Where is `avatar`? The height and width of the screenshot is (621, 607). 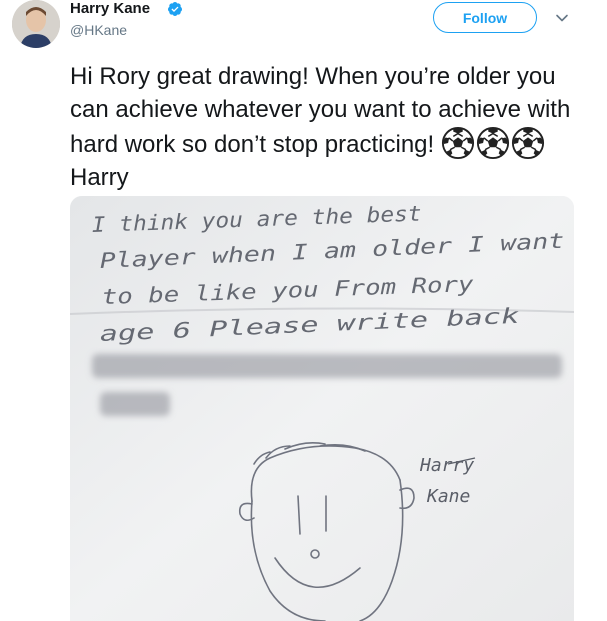
avatar is located at coordinates (36, 24).